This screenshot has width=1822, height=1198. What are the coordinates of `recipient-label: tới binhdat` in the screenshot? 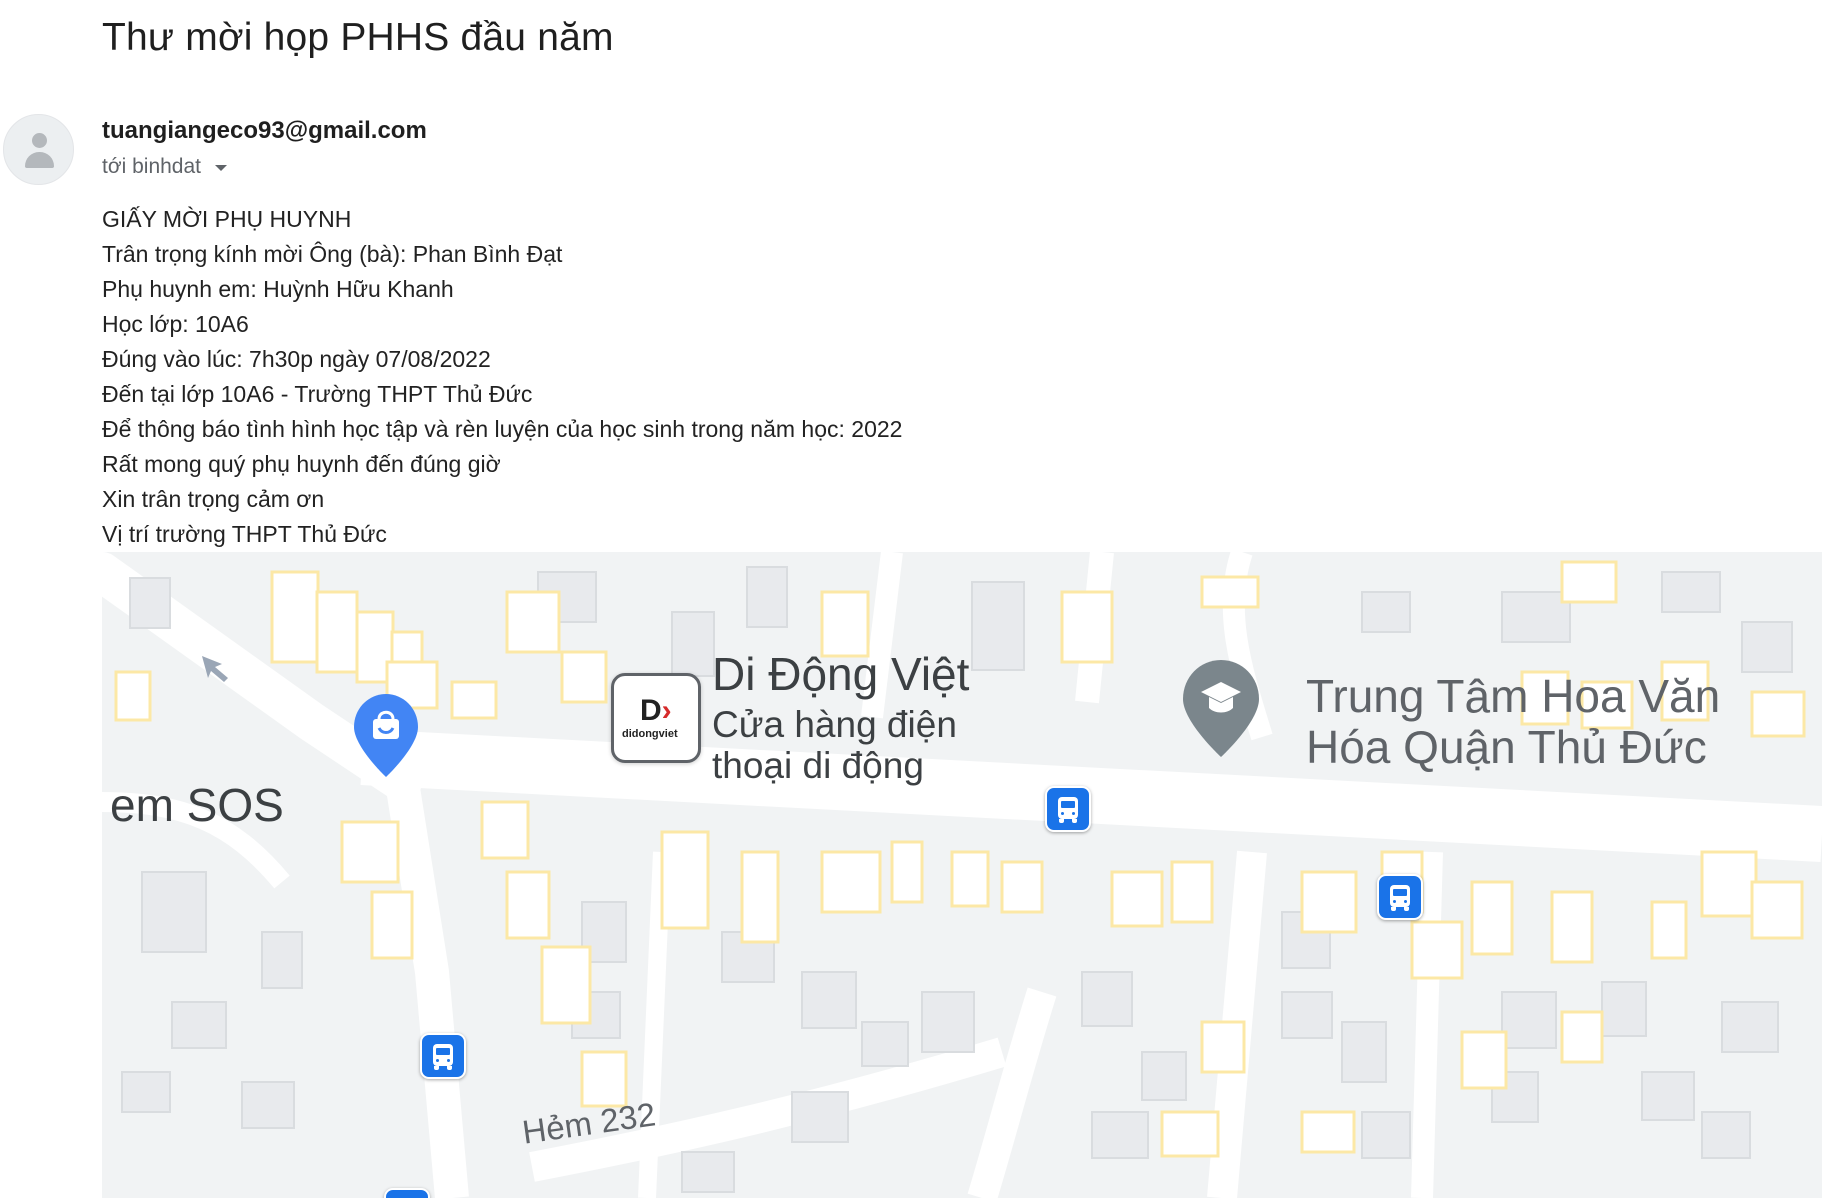 It's located at (152, 166).